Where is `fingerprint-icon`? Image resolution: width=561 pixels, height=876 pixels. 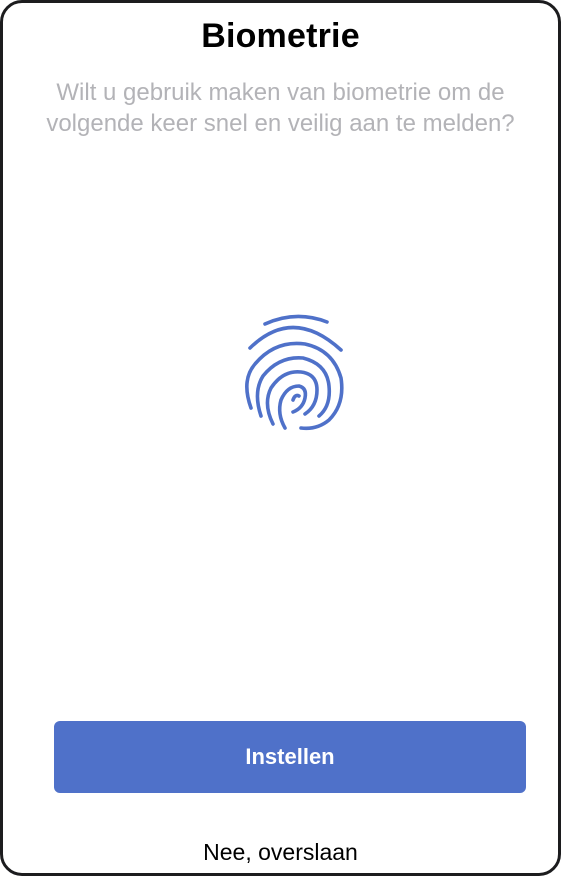
fingerprint-icon is located at coordinates (296, 373).